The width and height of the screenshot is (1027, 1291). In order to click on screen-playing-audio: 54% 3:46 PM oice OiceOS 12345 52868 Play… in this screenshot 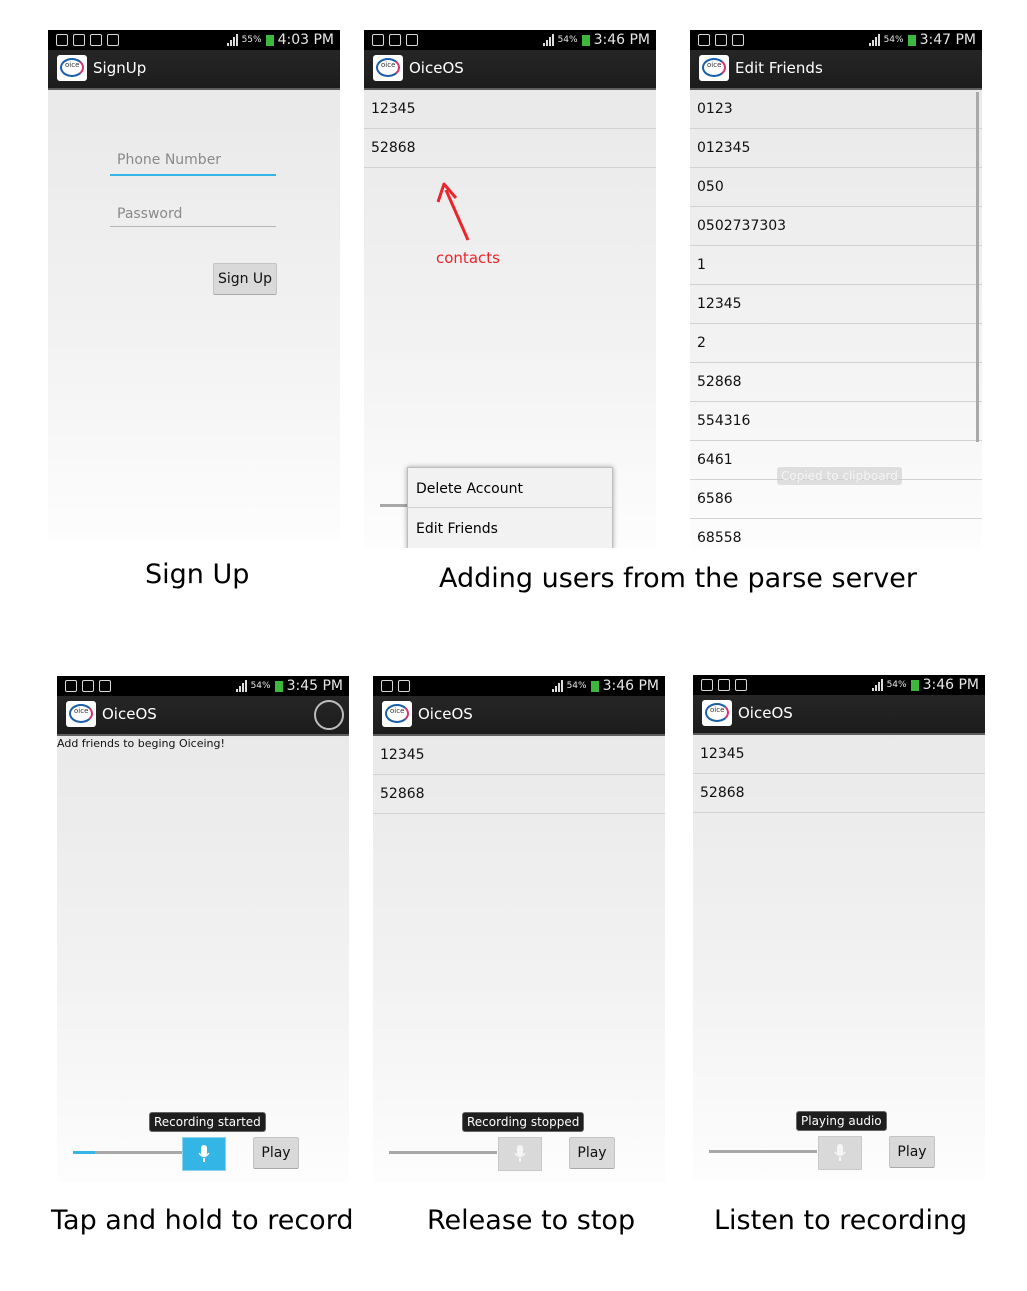, I will do `click(839, 928)`.